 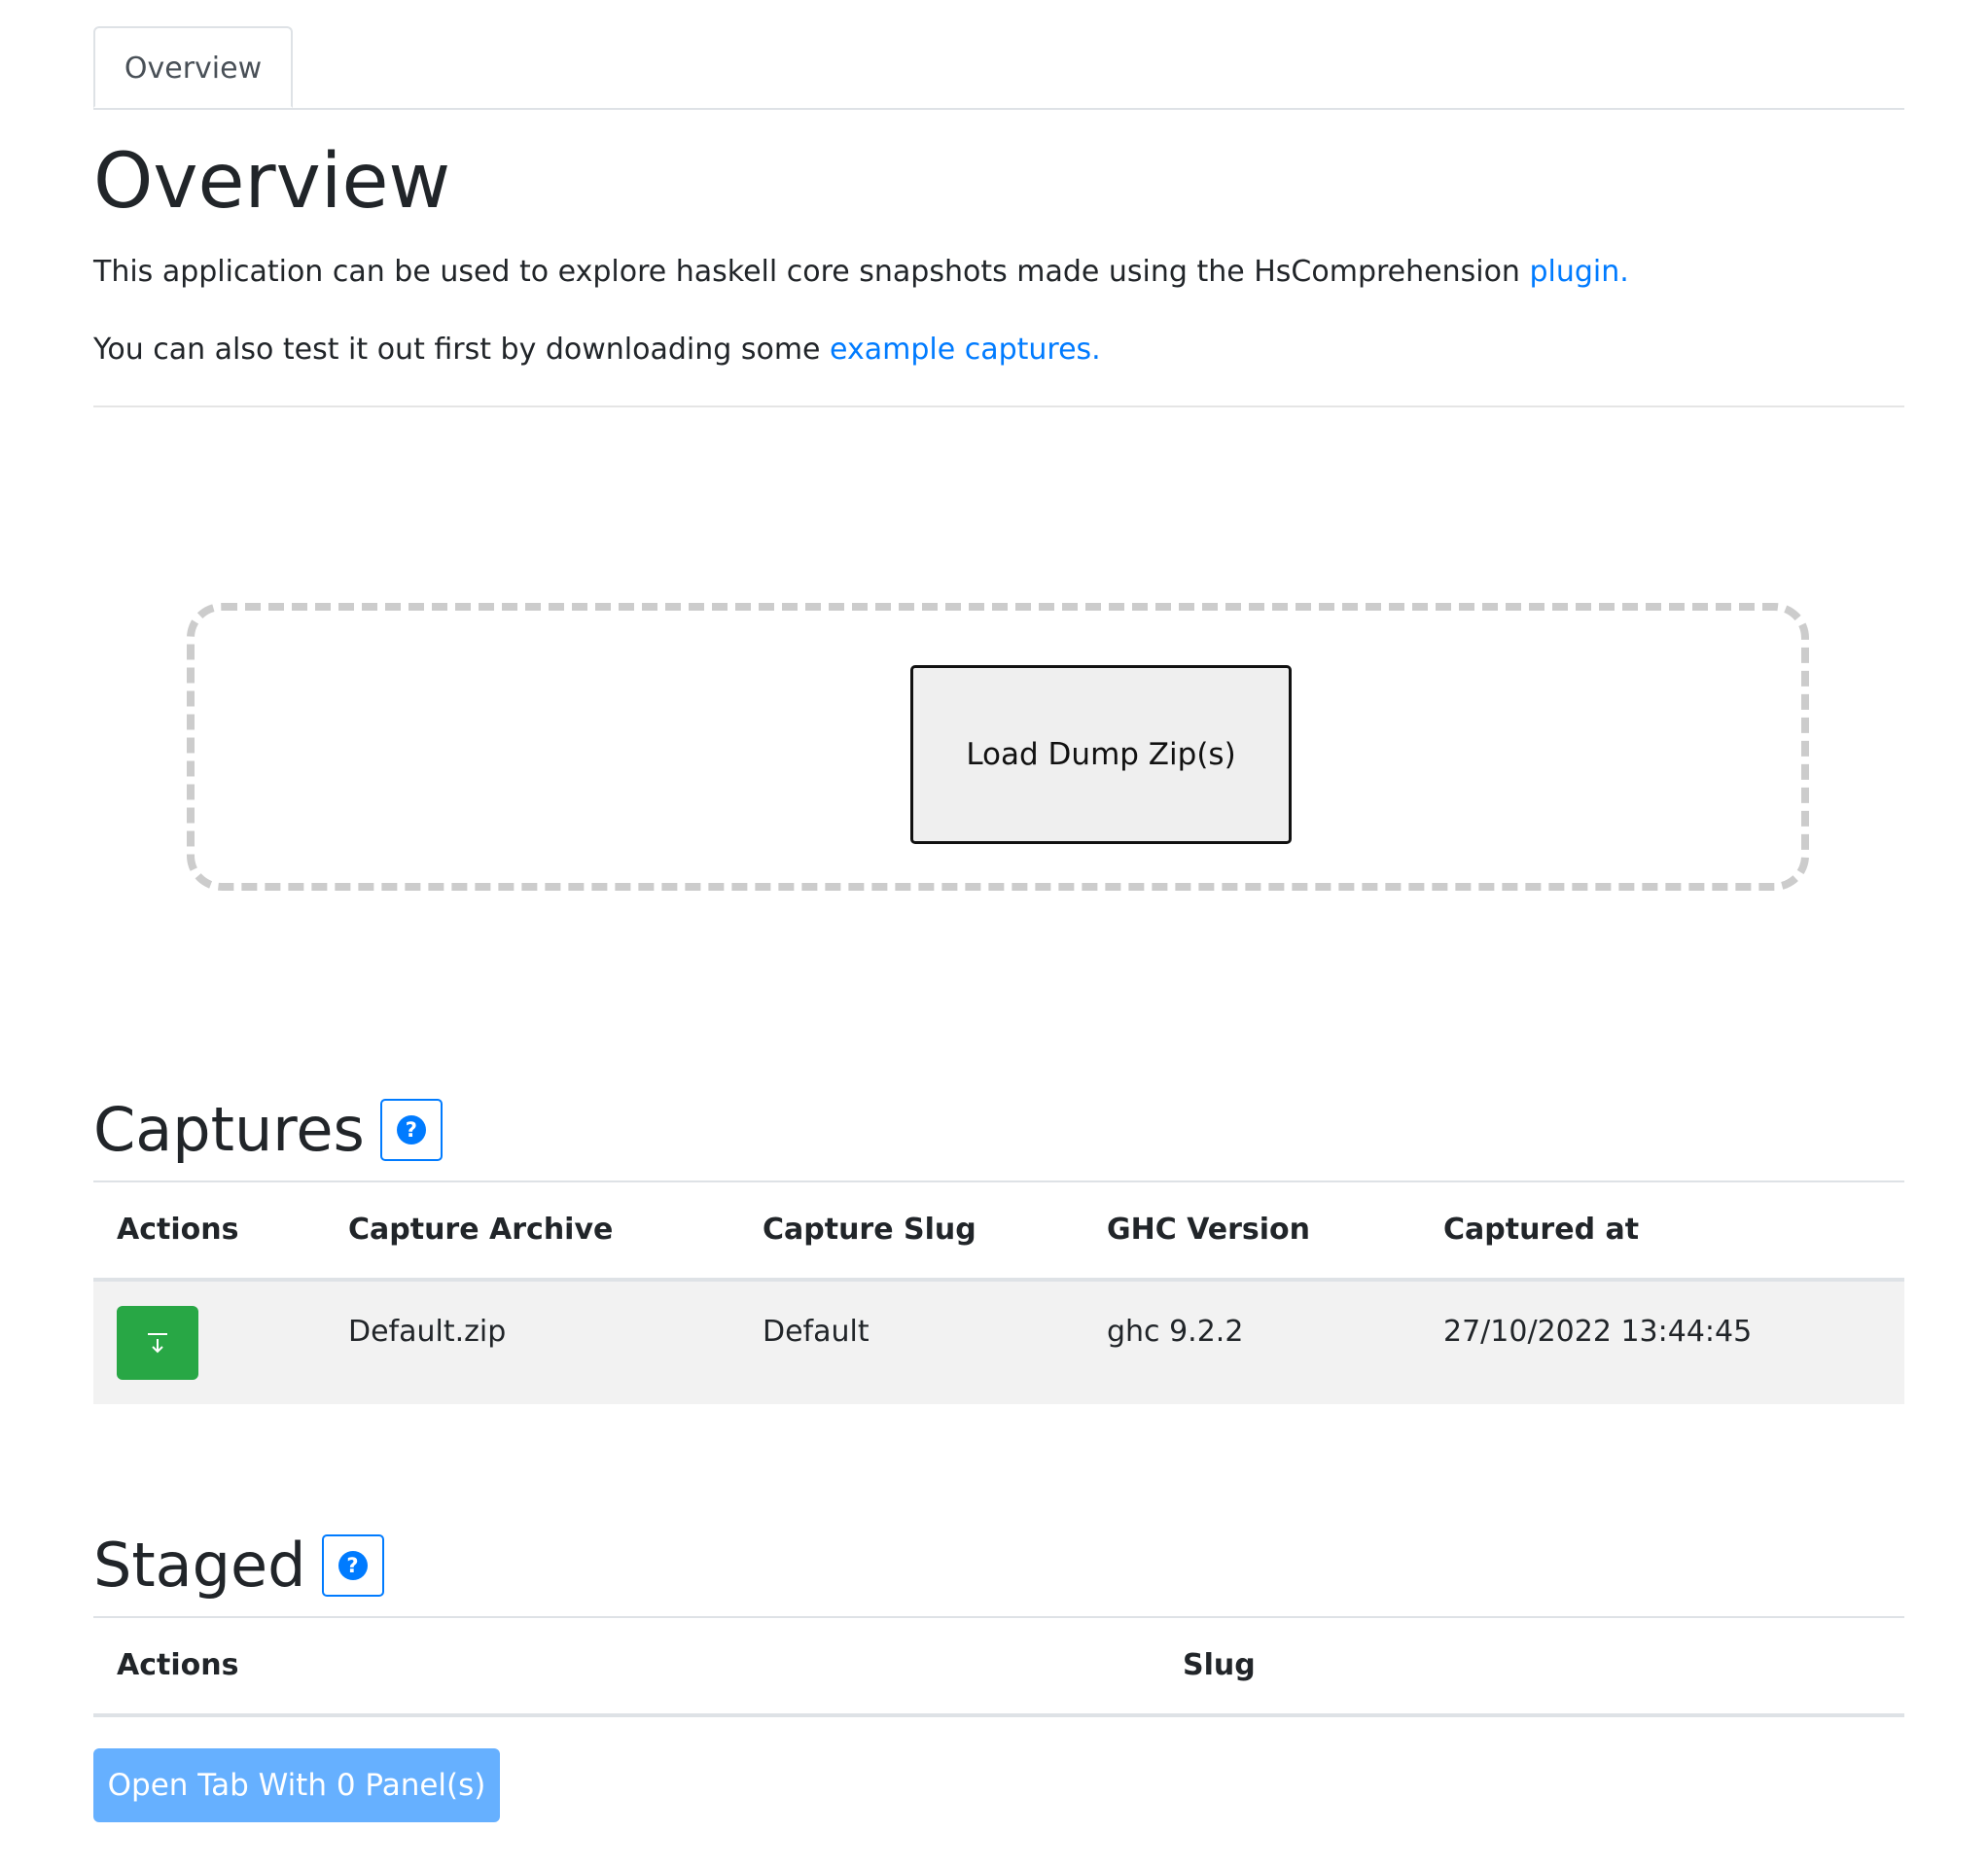 What do you see at coordinates (998, 406) in the screenshot?
I see `divider` at bounding box center [998, 406].